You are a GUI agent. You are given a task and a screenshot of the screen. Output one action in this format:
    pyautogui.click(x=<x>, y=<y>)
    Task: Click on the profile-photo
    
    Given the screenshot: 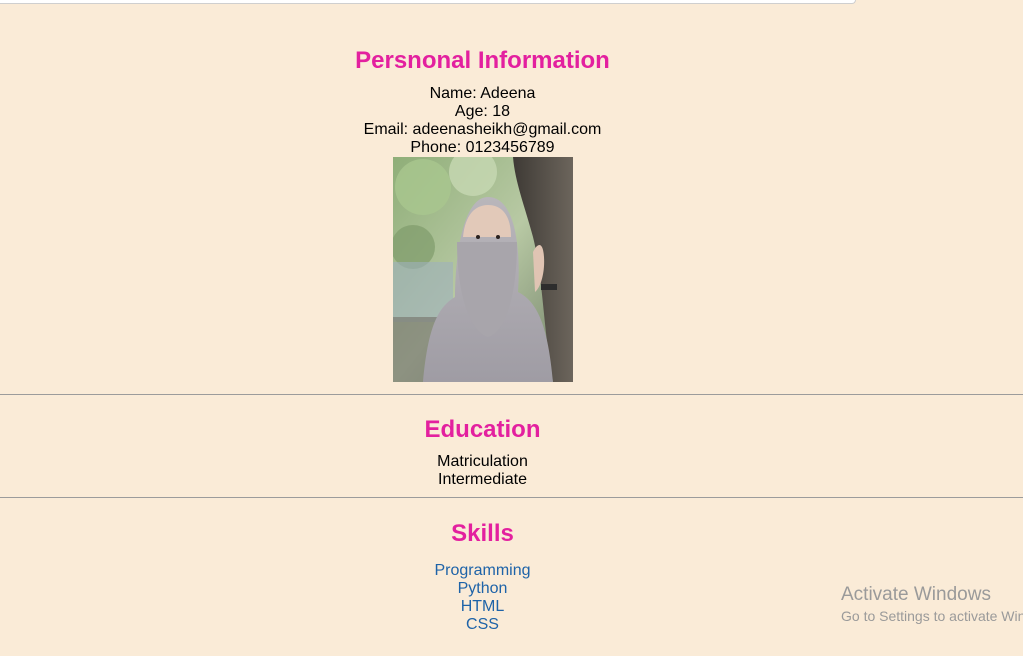 What is the action you would take?
    pyautogui.click(x=483, y=269)
    